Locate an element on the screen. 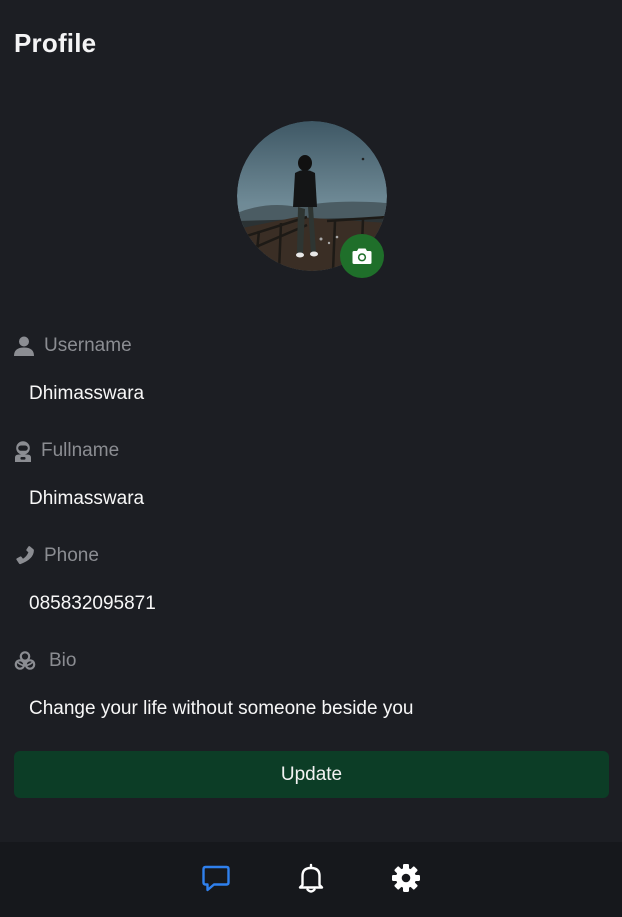 The height and width of the screenshot is (917, 622). biohazard-icon is located at coordinates (25, 660).